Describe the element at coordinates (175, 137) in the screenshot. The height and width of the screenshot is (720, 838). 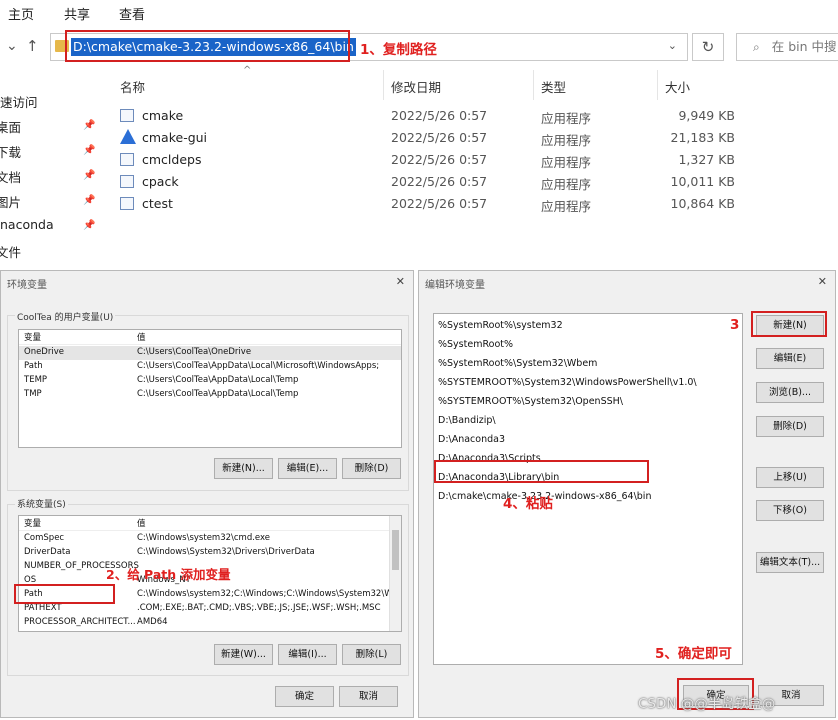
I see `file-name: cmake-gui` at that location.